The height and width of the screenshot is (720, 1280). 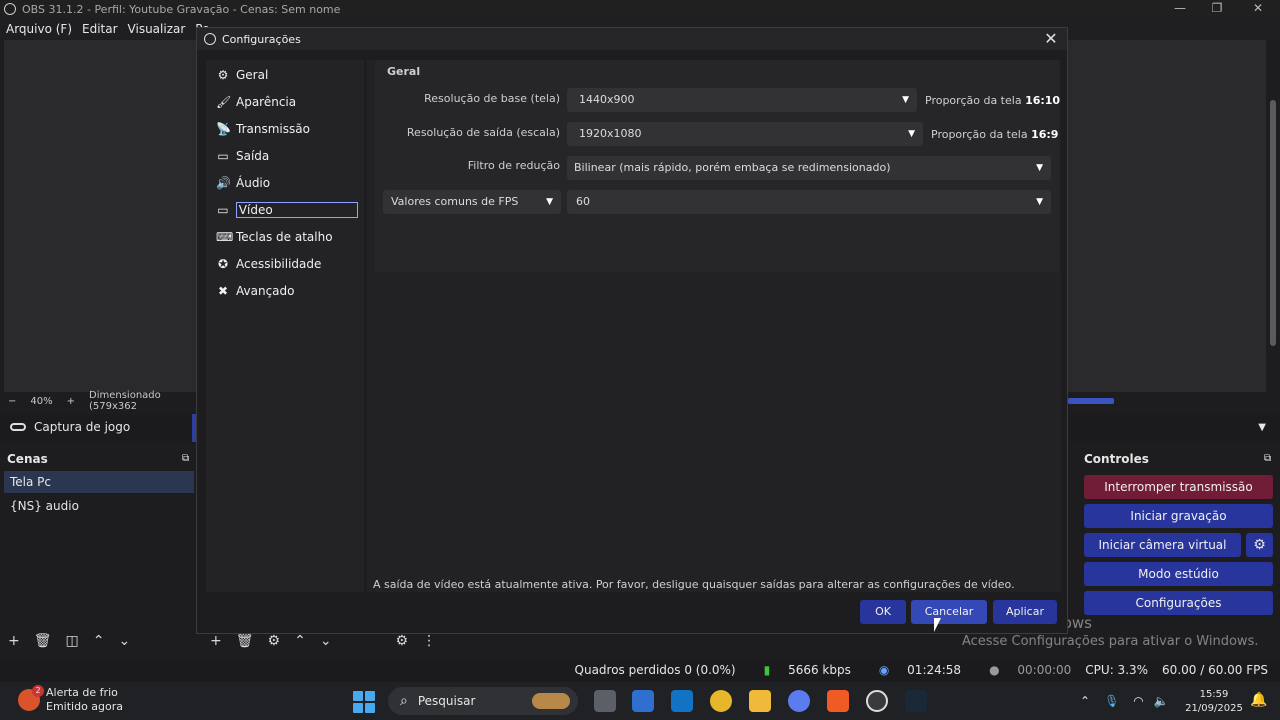 What do you see at coordinates (838, 701) in the screenshot?
I see `brave-icon` at bounding box center [838, 701].